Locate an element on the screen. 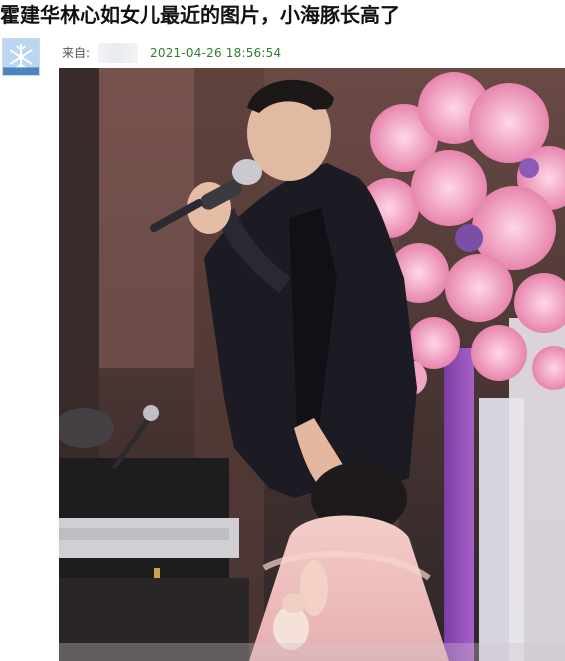 The width and height of the screenshot is (565, 661). avatar is located at coordinates (21, 57).